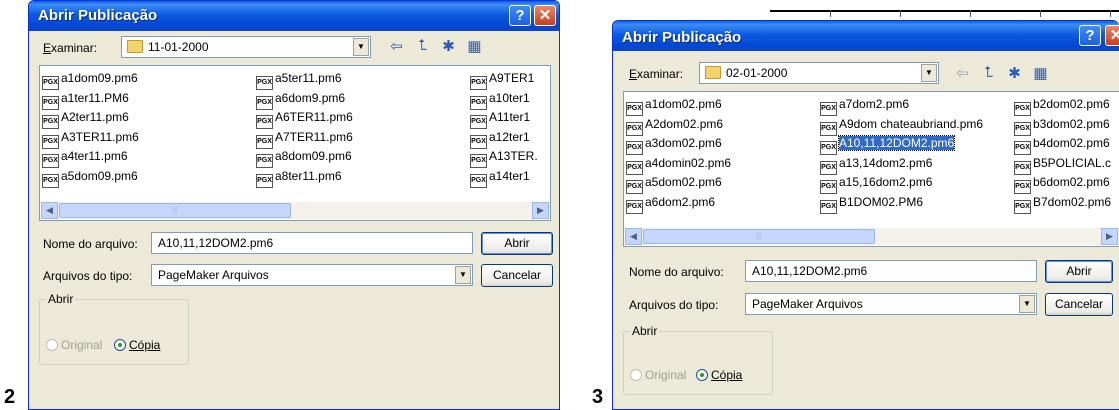 This screenshot has height=410, width=1119. What do you see at coordinates (70, 48) in the screenshot?
I see `examinar-label: Examinar:` at bounding box center [70, 48].